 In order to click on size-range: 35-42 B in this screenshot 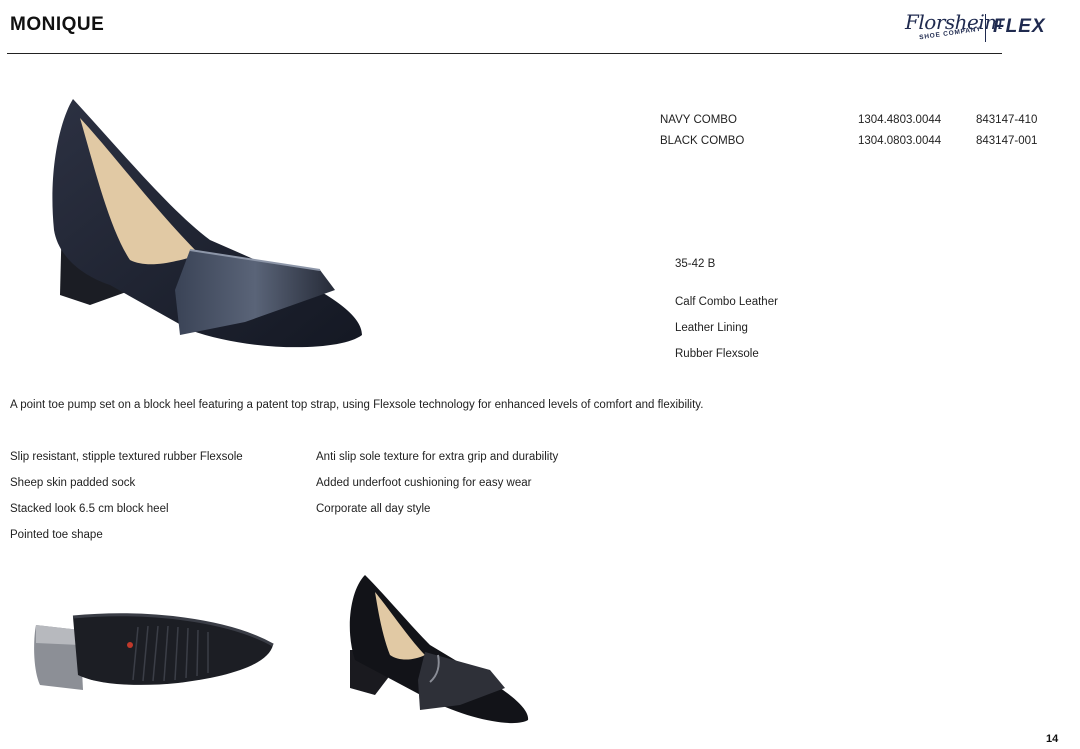, I will do `click(695, 264)`.